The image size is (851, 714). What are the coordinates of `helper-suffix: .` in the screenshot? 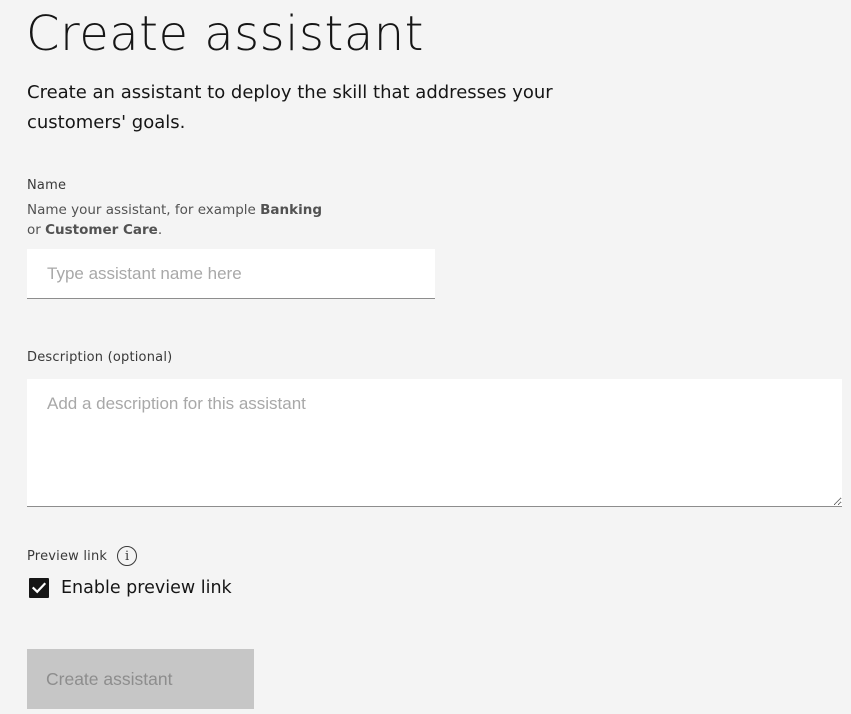 It's located at (160, 230).